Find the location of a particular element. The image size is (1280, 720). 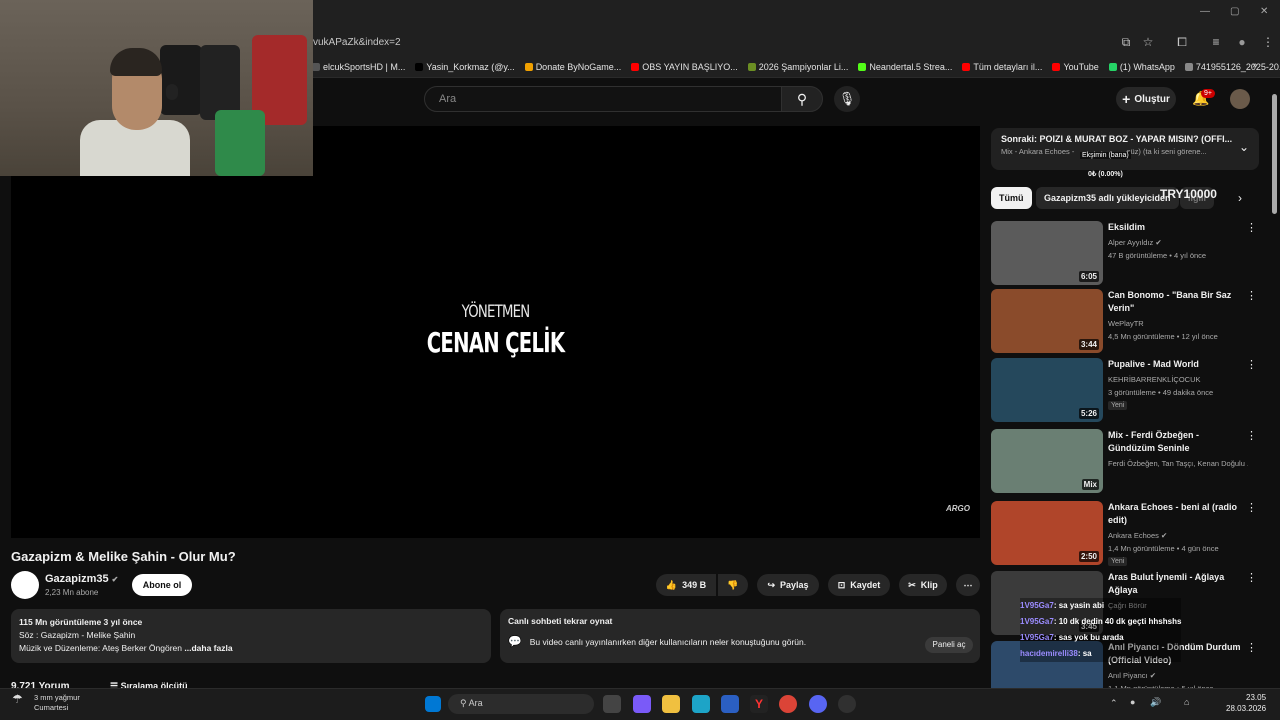

stream-goal-name: Ekşimin (bana) is located at coordinates (1105, 155).